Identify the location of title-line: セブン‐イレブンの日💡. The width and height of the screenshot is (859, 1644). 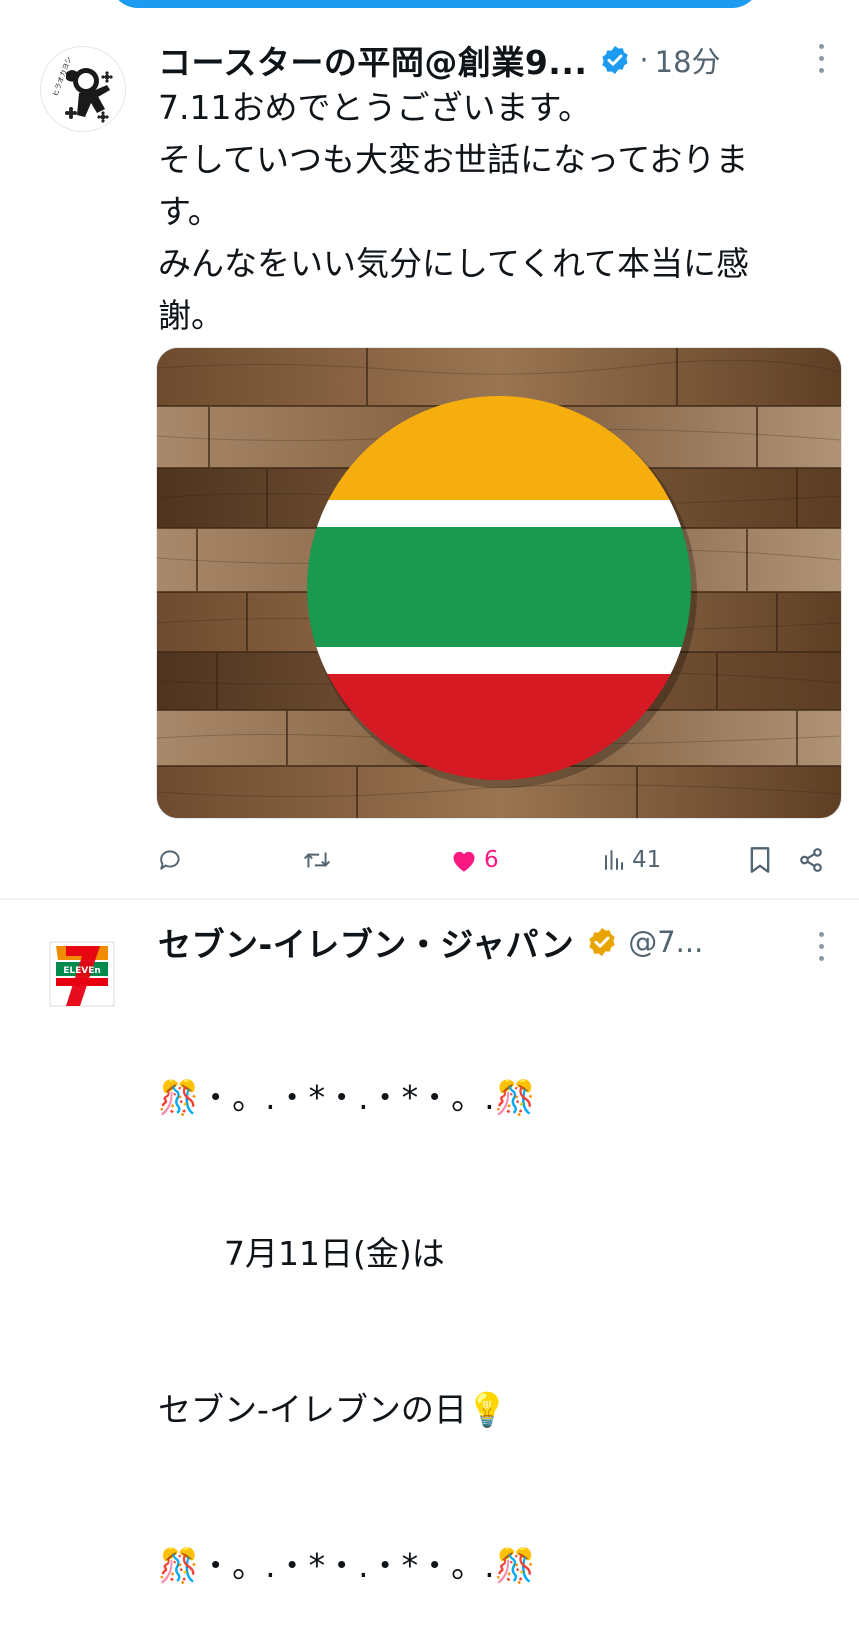
(333, 1409).